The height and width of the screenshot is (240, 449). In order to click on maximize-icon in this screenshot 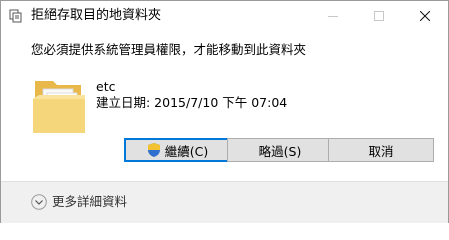, I will do `click(379, 16)`.